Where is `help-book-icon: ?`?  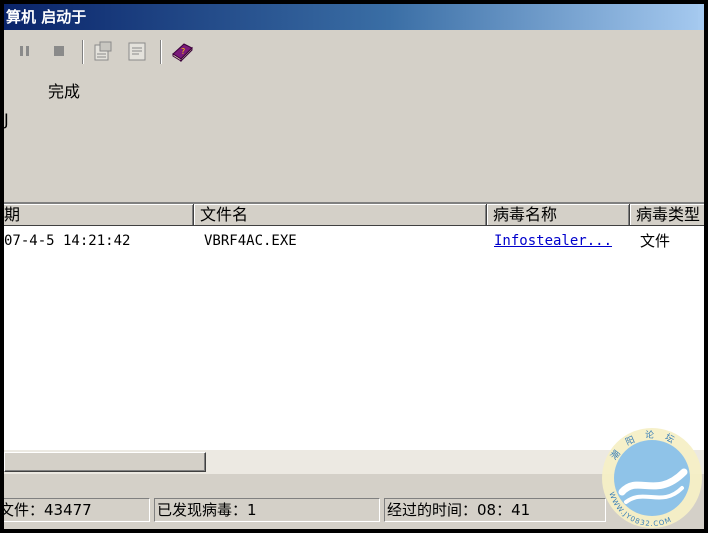 help-book-icon: ? is located at coordinates (182, 53).